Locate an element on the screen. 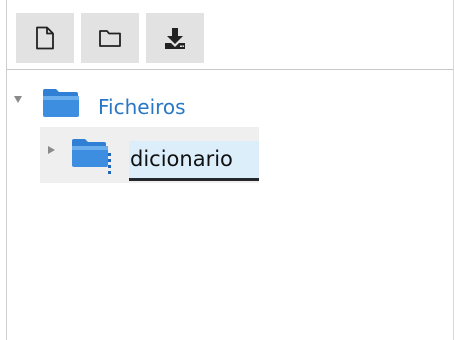  child-folder-icon is located at coordinates (93, 158).